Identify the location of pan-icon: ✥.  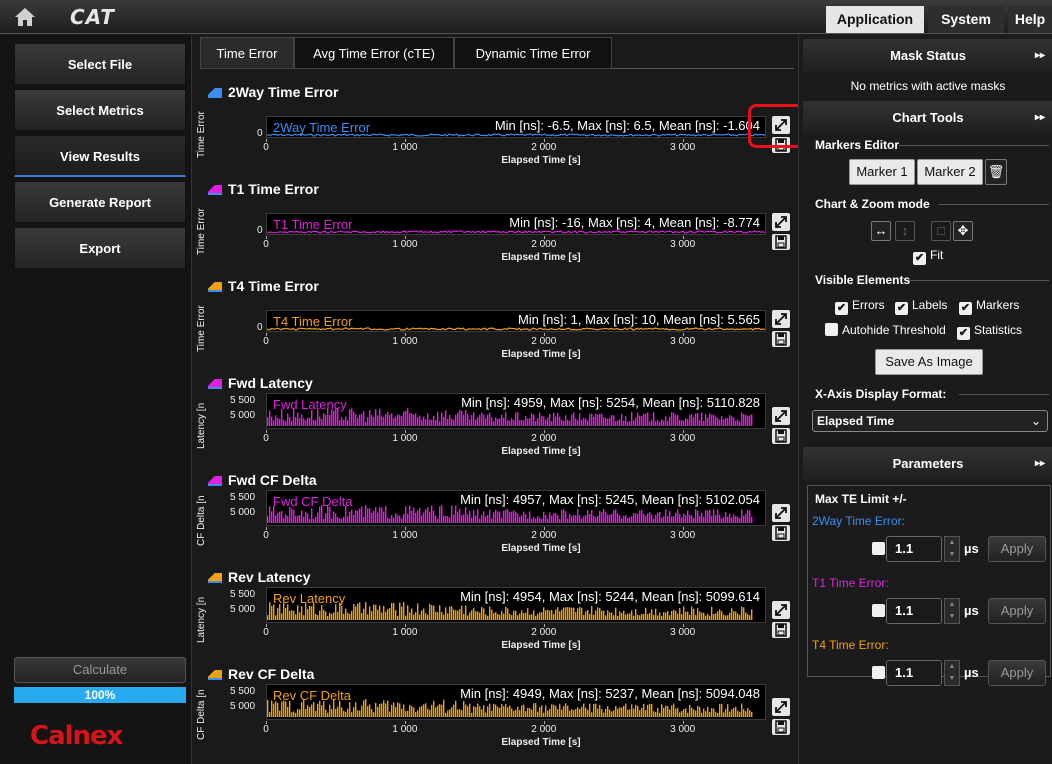
(963, 231).